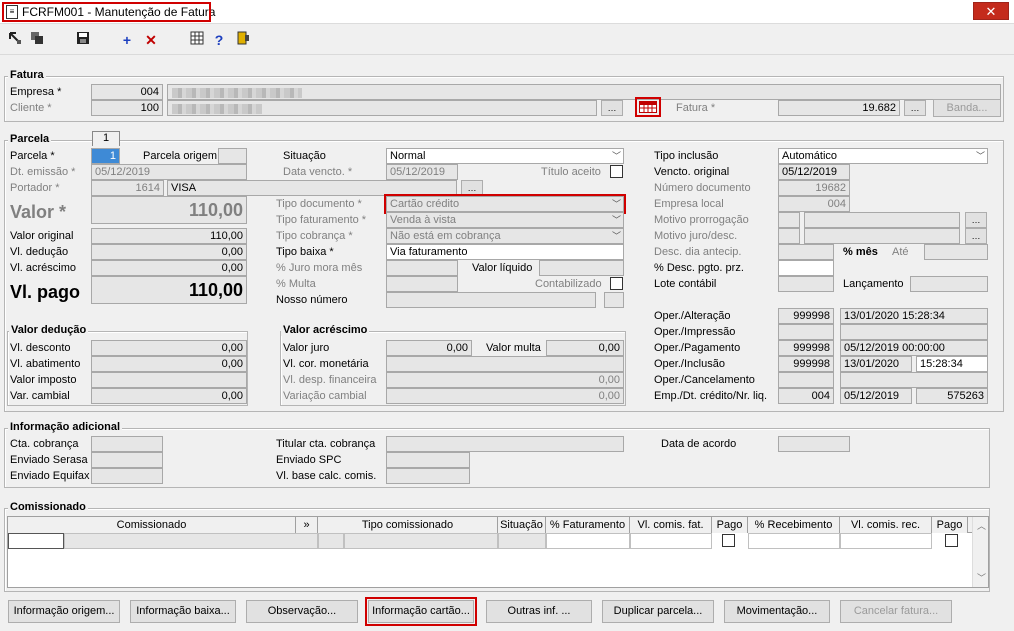  I want to click on tipo-baixa-field: Via faturamento, so click(505, 252).